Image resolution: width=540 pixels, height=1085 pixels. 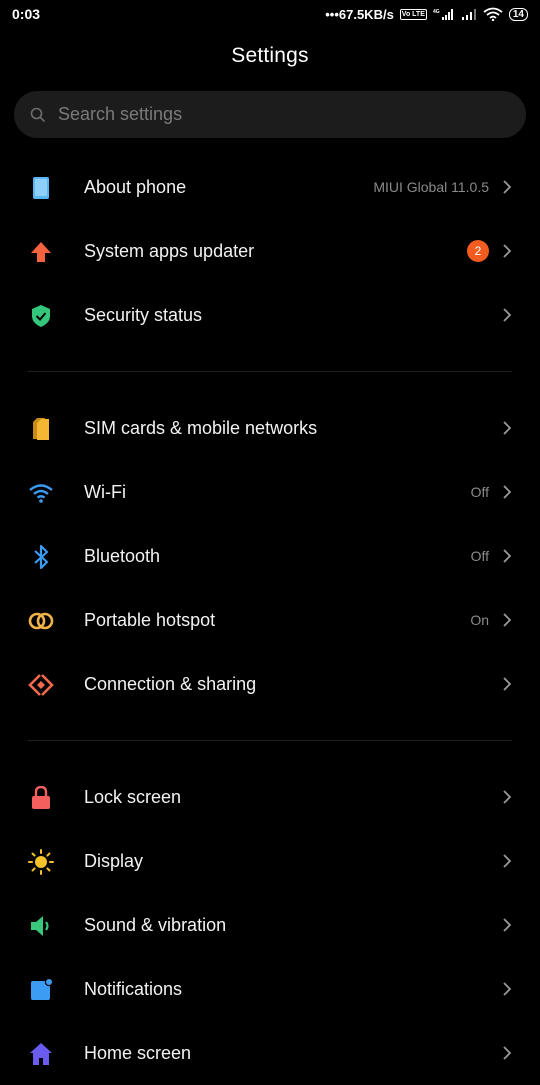 I want to click on settings-item-portable-hotspot: Portable hotspot On, so click(x=270, y=620).